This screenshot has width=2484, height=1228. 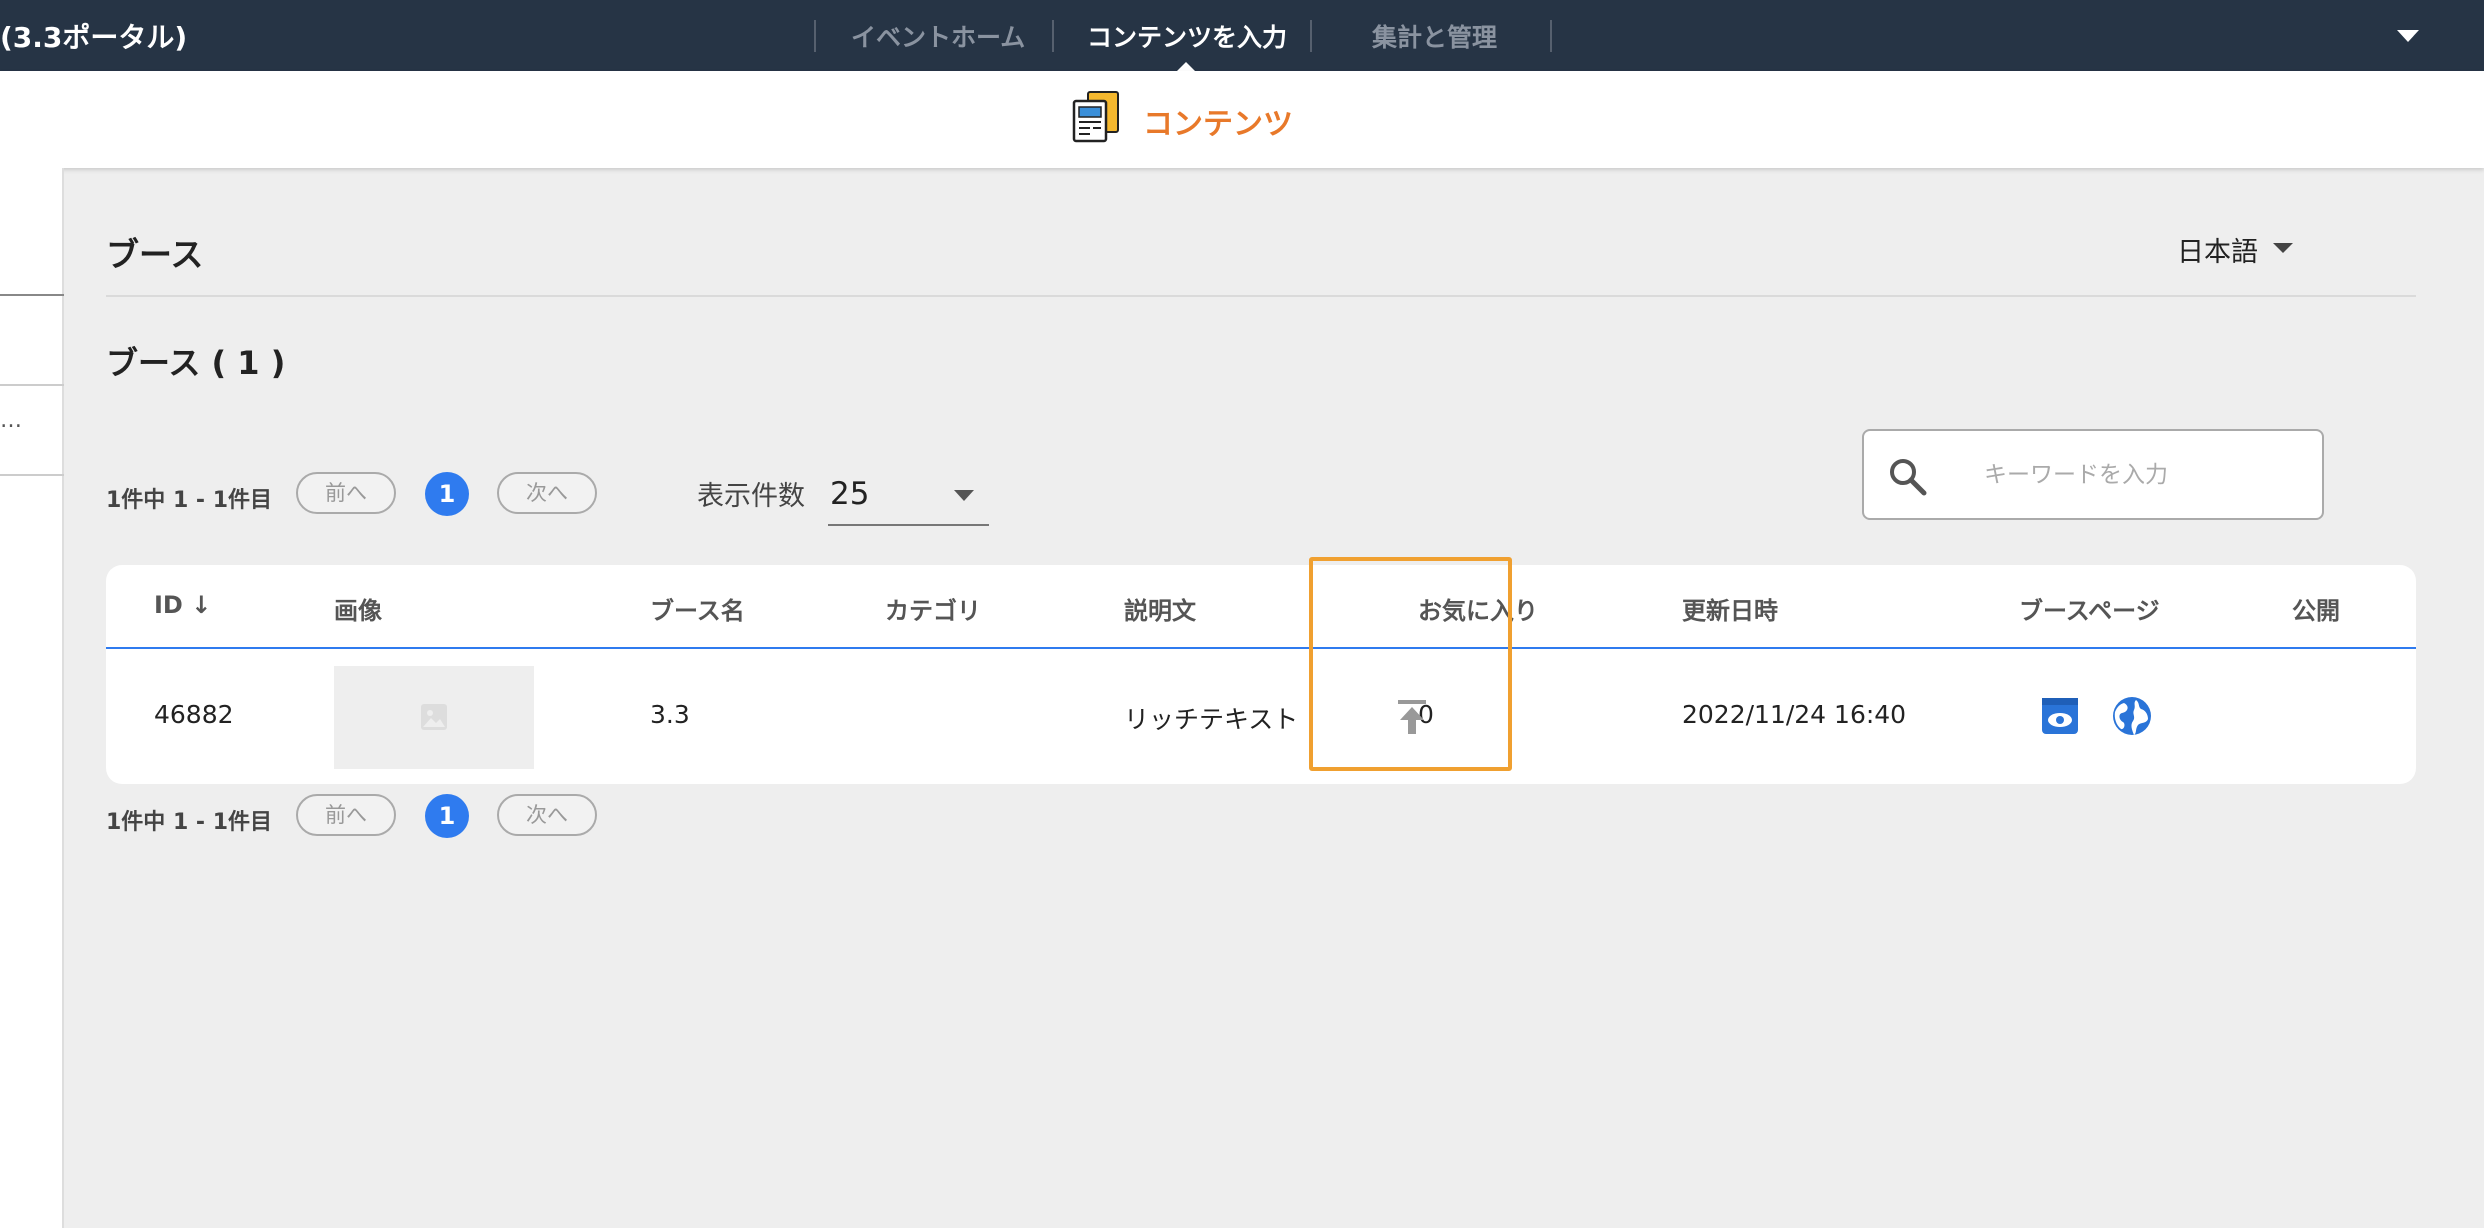 I want to click on table-header-divider, so click(x=1261, y=648).